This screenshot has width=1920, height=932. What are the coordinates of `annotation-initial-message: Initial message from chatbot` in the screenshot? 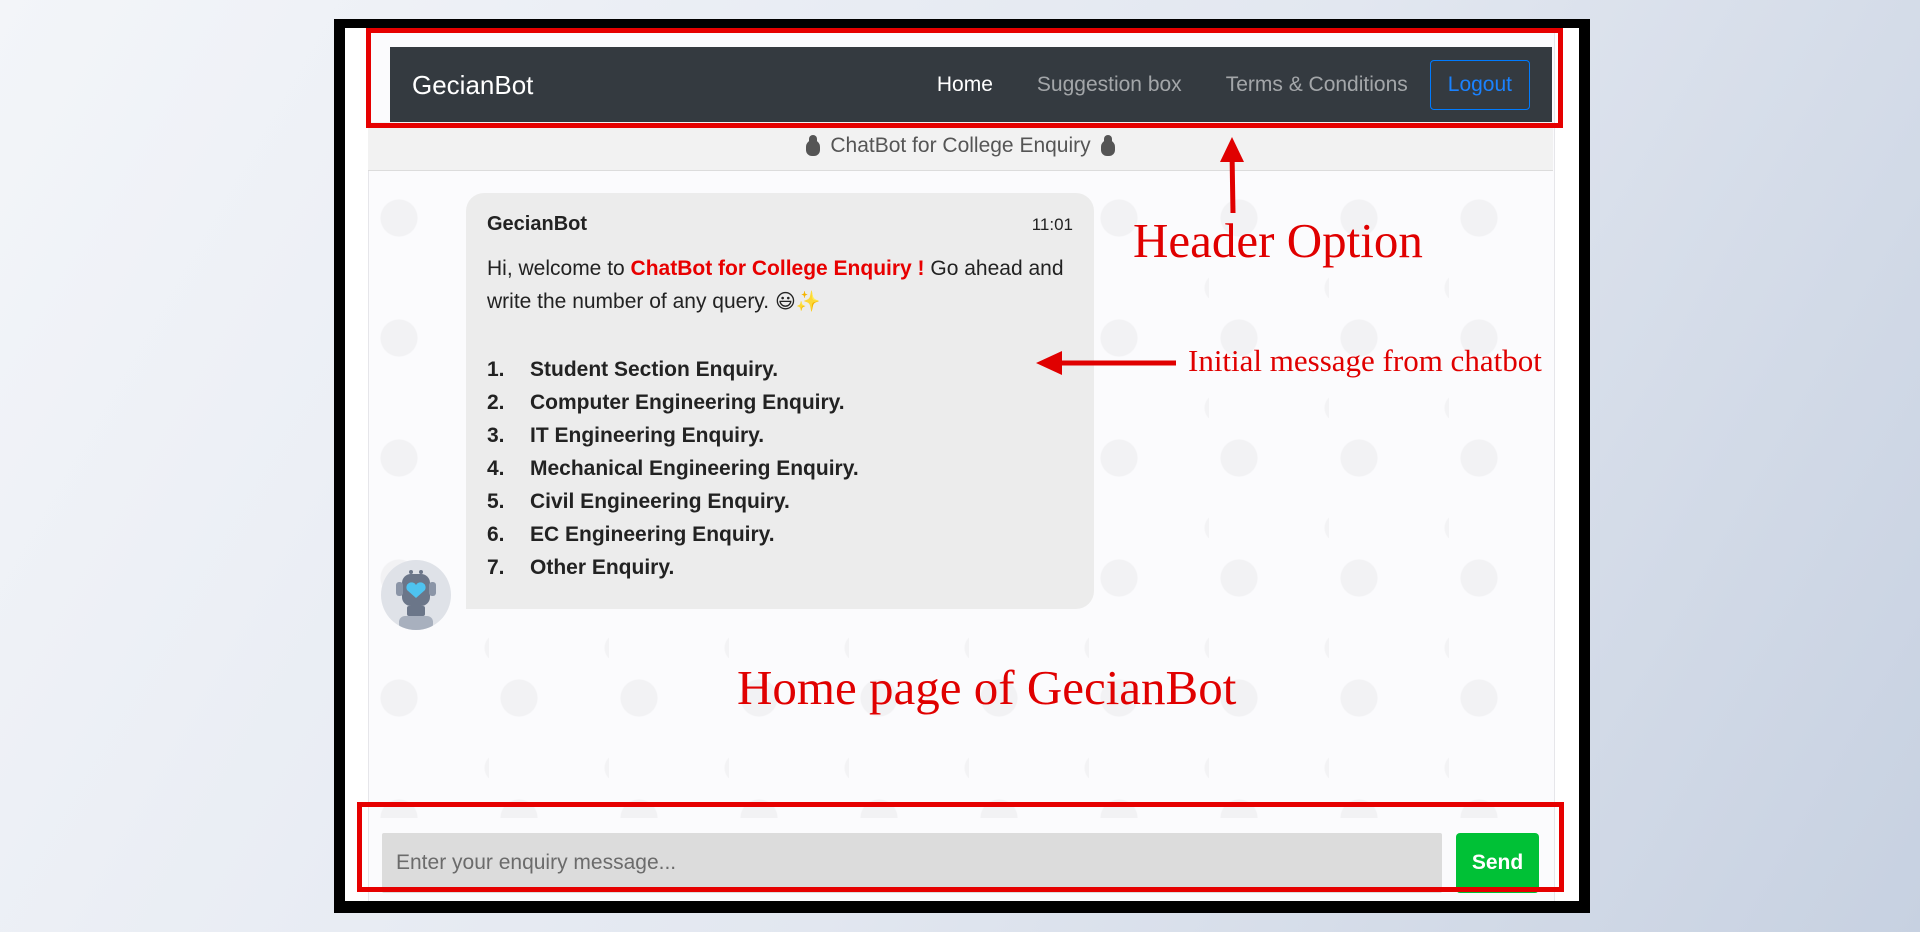 It's located at (1365, 360).